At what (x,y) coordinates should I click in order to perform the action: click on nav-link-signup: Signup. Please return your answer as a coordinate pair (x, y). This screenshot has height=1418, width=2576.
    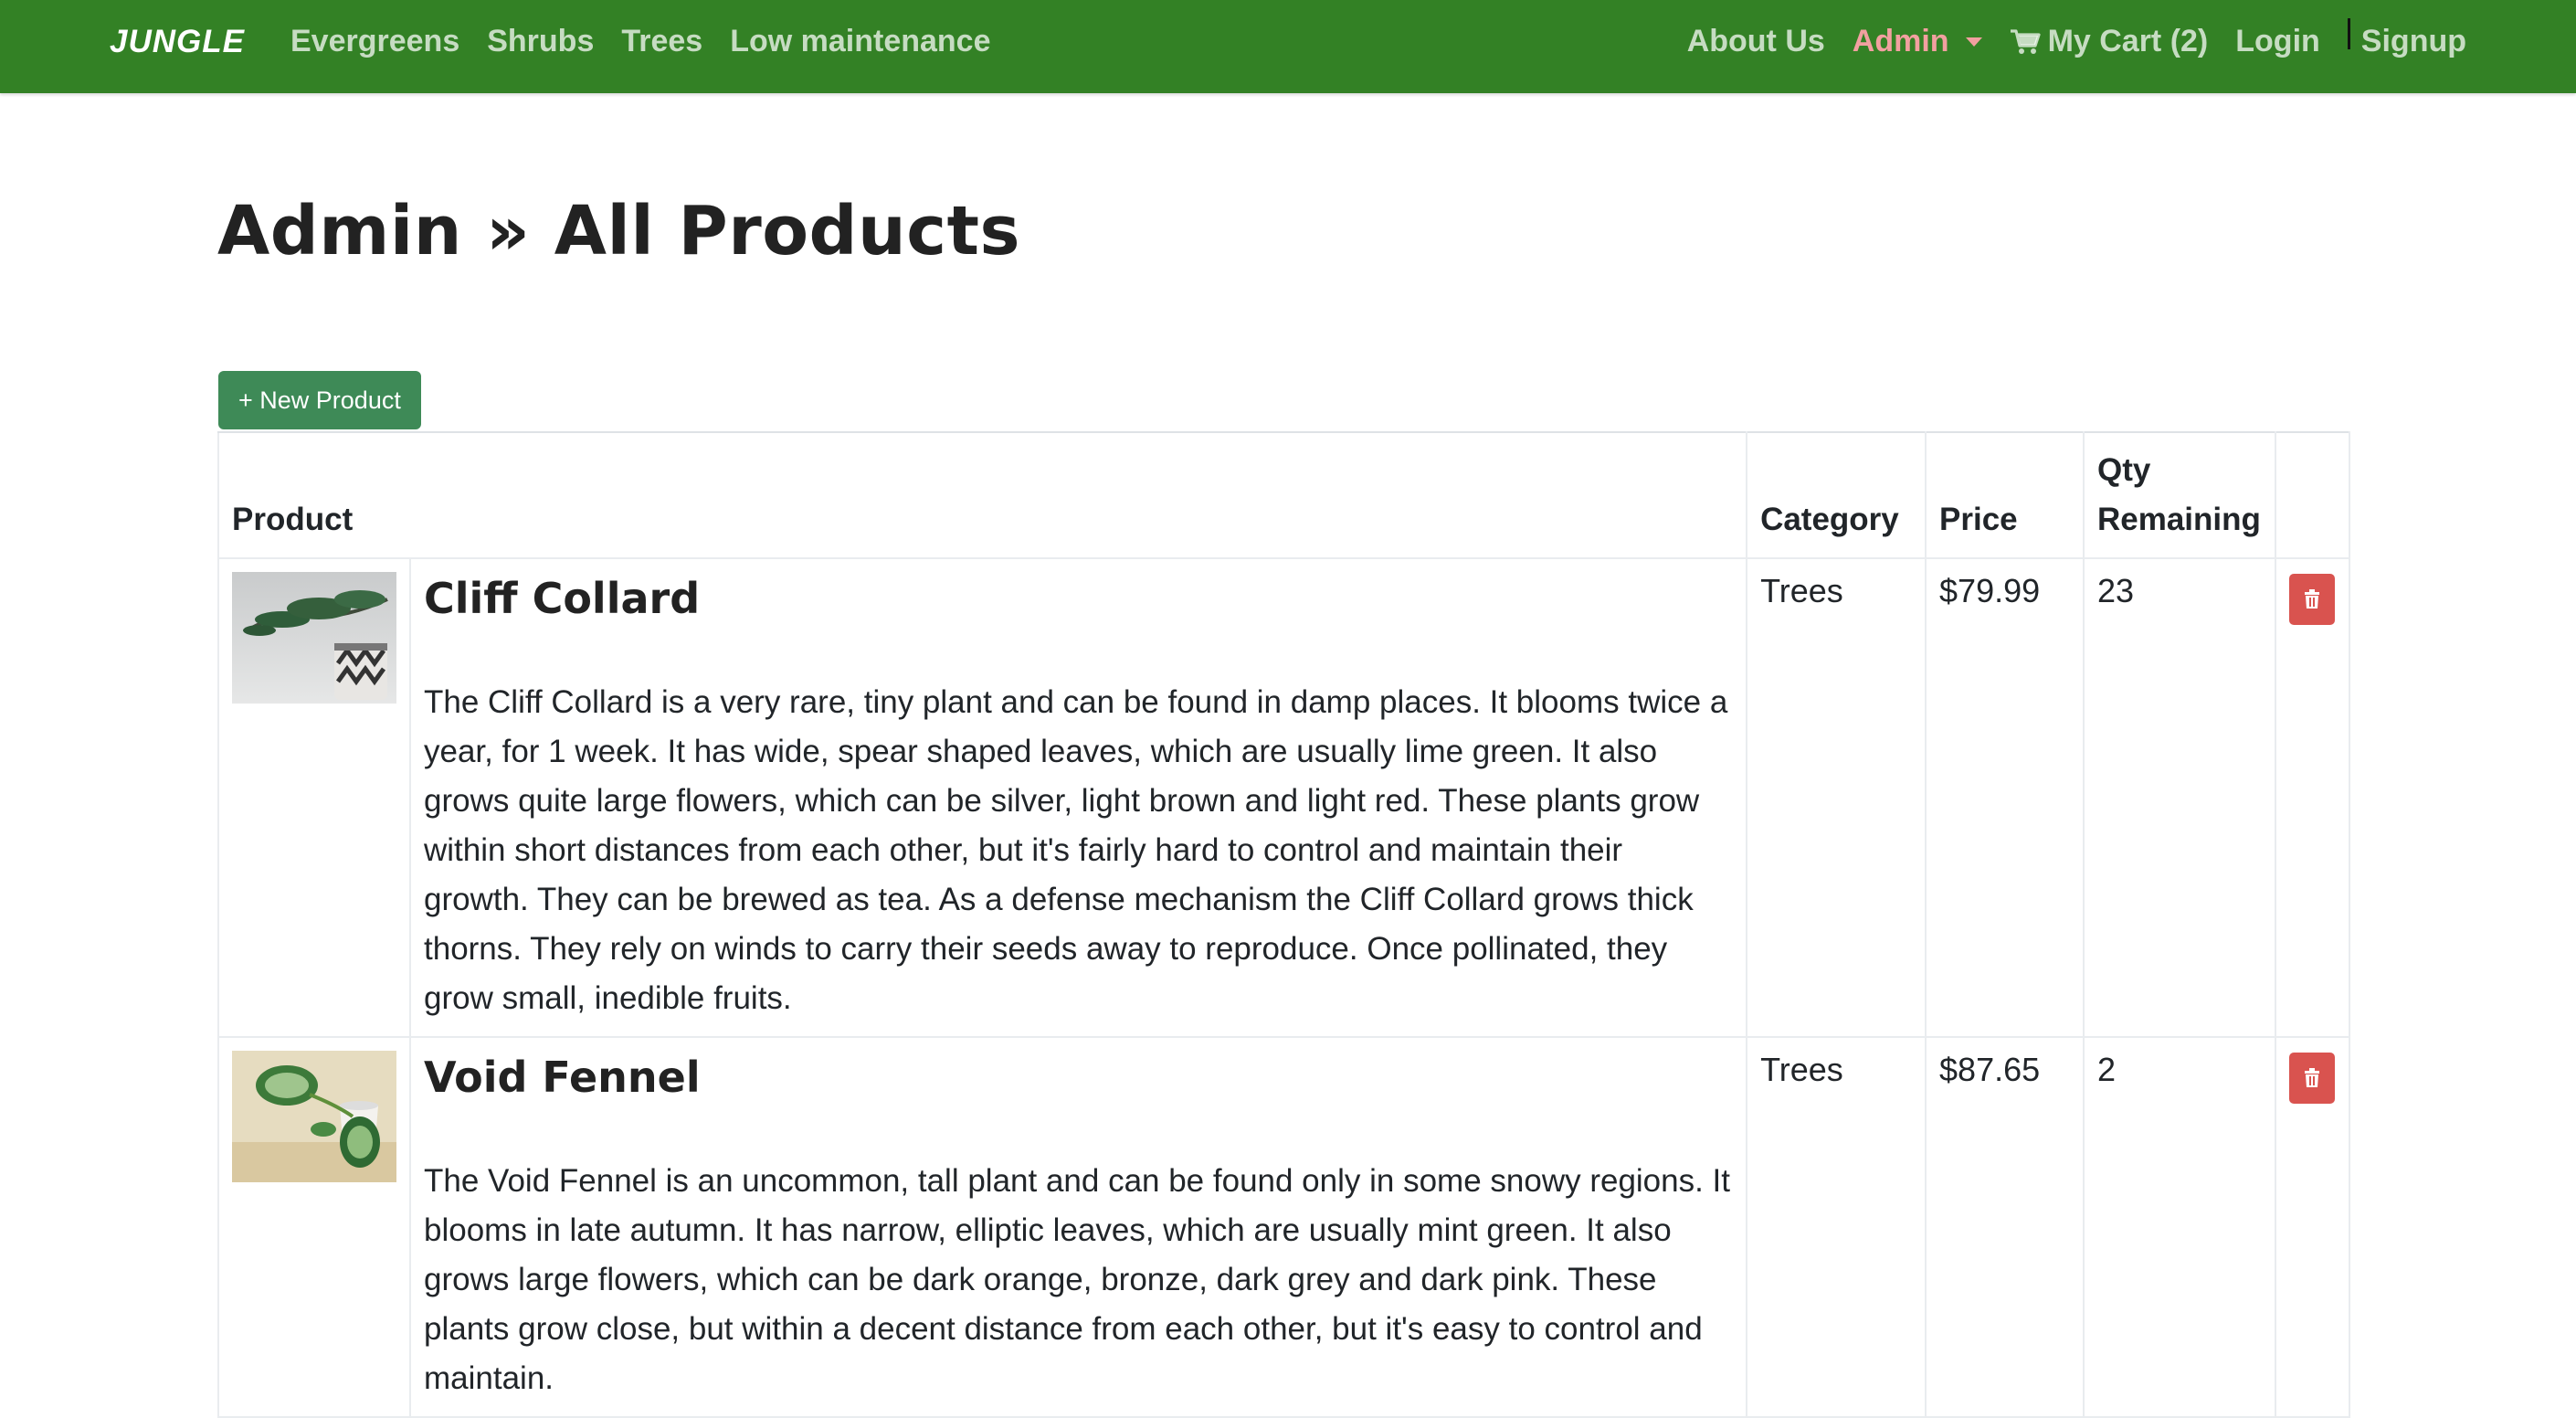
    Looking at the image, I should click on (2413, 41).